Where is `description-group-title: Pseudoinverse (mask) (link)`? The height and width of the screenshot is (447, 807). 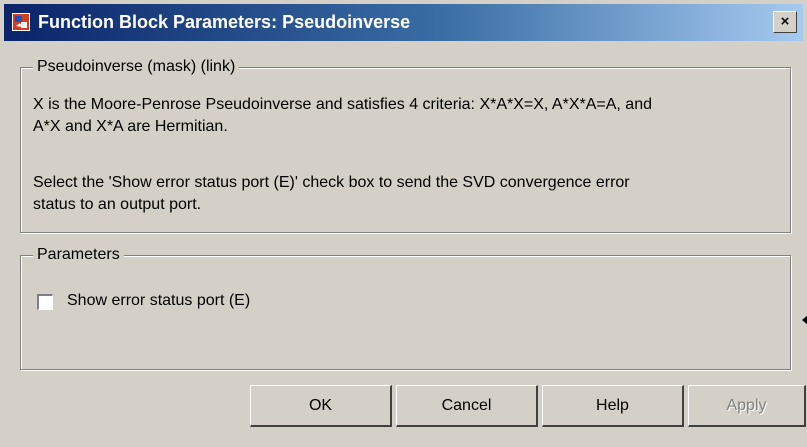 description-group-title: Pseudoinverse (mask) (link) is located at coordinates (136, 67).